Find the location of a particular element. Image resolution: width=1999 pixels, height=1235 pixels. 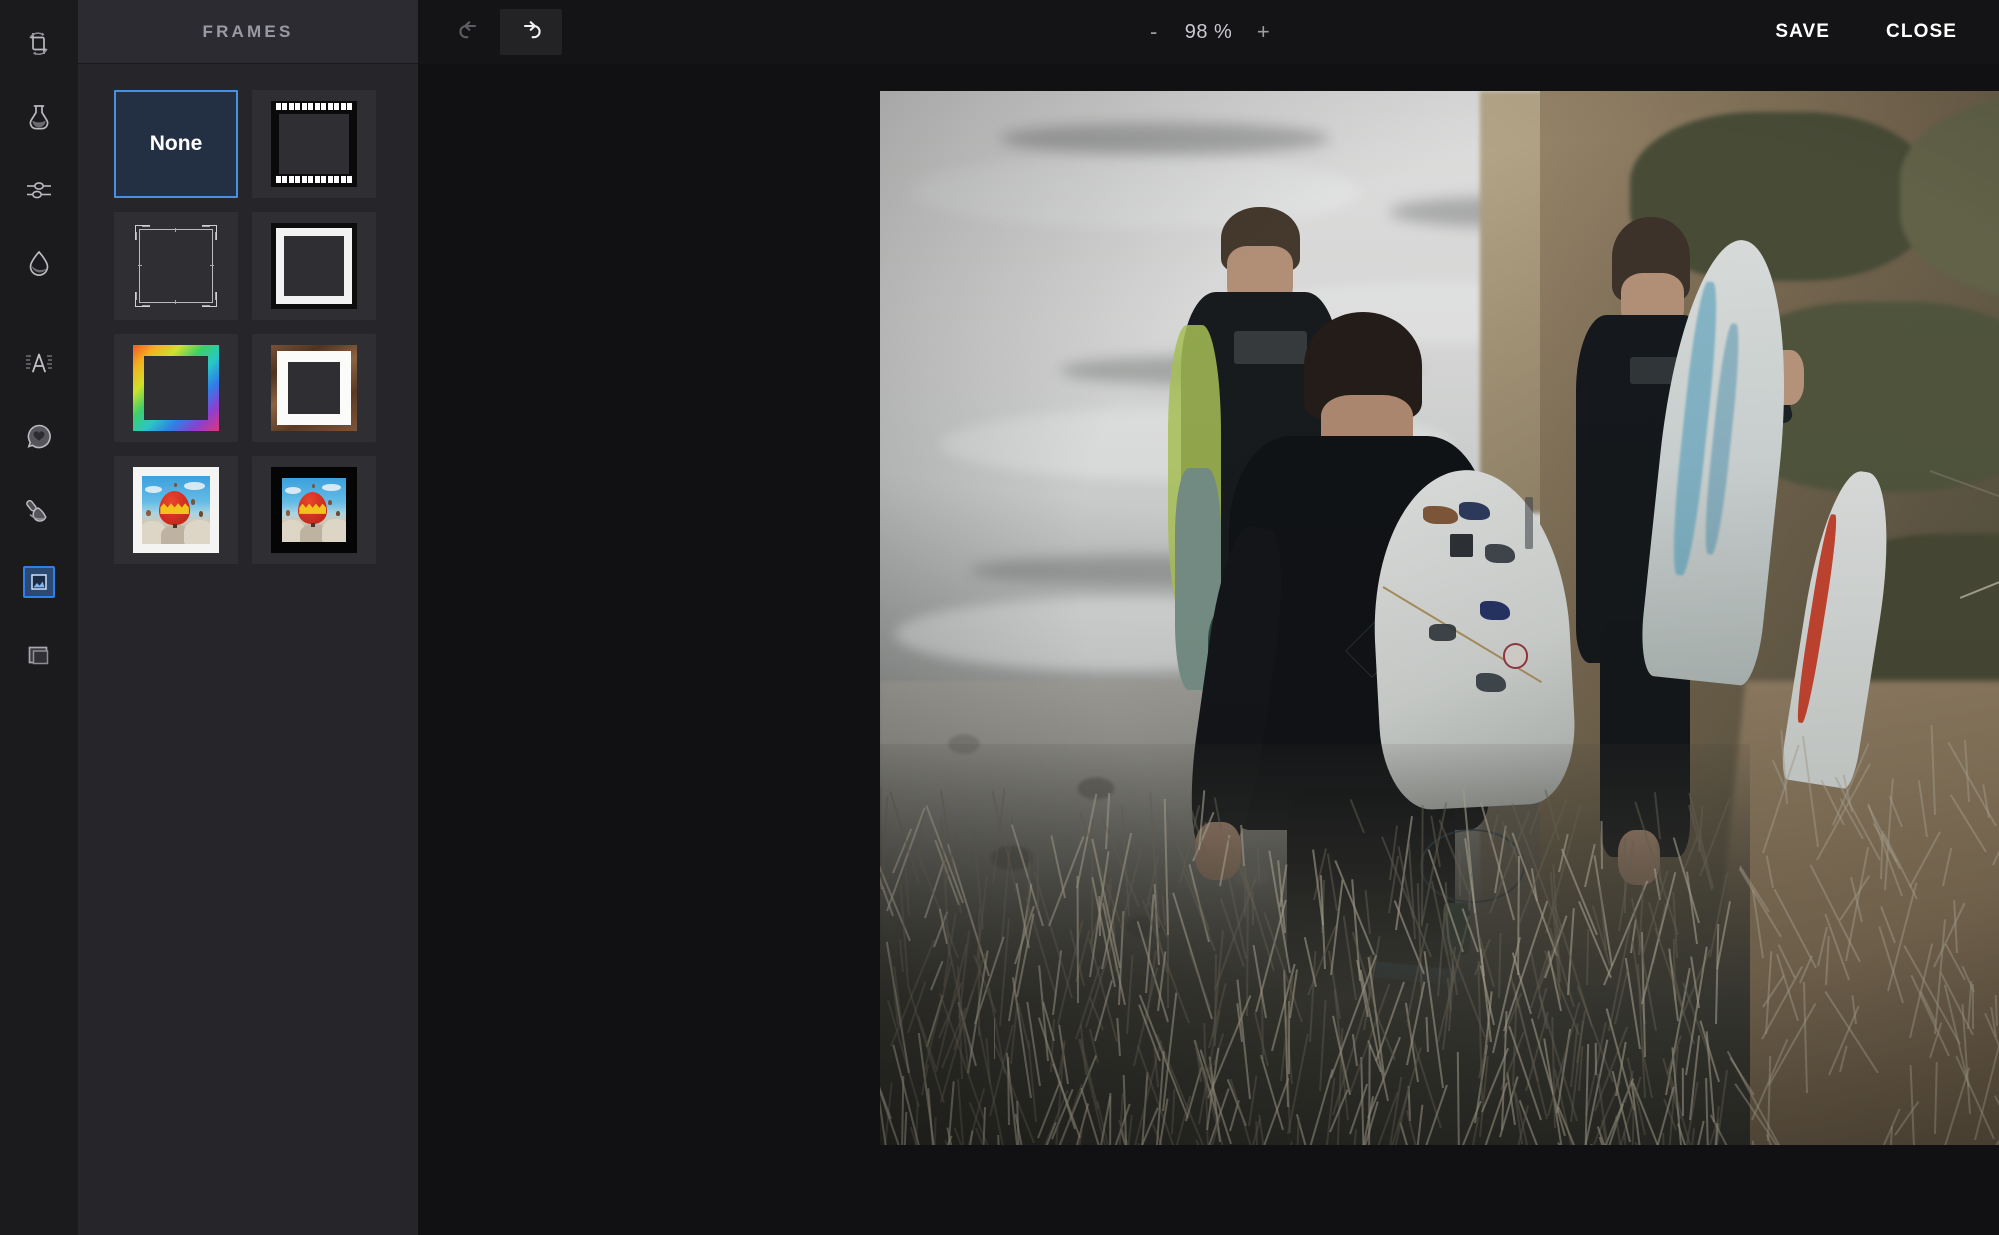

frame-thumb-polaroid is located at coordinates (176, 510).